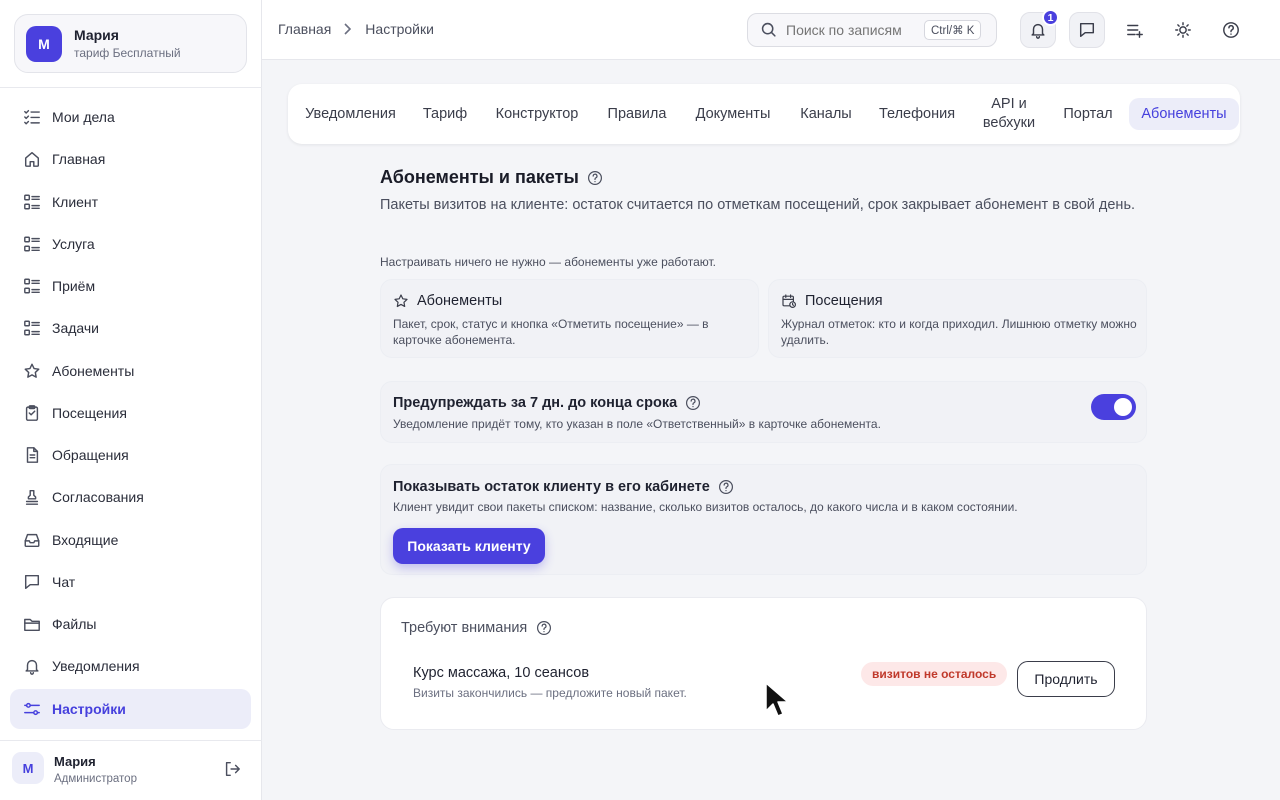 This screenshot has width=1280, height=800. Describe the element at coordinates (130, 455) in the screenshot. I see `sidebar-item-requests: Обращения` at that location.